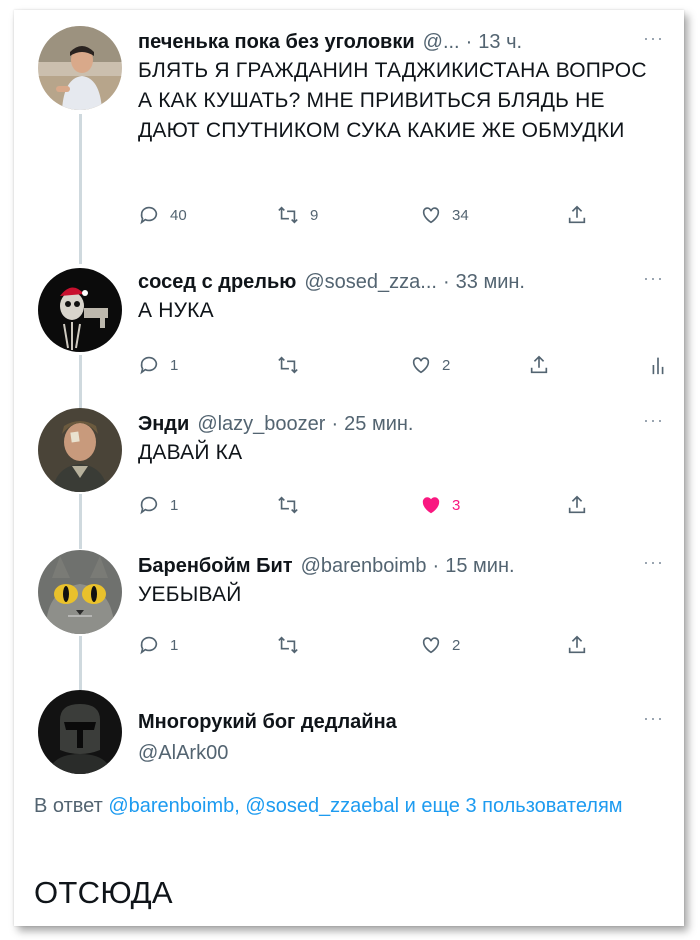 The image size is (700, 940). Describe the element at coordinates (500, 42) in the screenshot. I see `timestamp: 13 ч.` at that location.